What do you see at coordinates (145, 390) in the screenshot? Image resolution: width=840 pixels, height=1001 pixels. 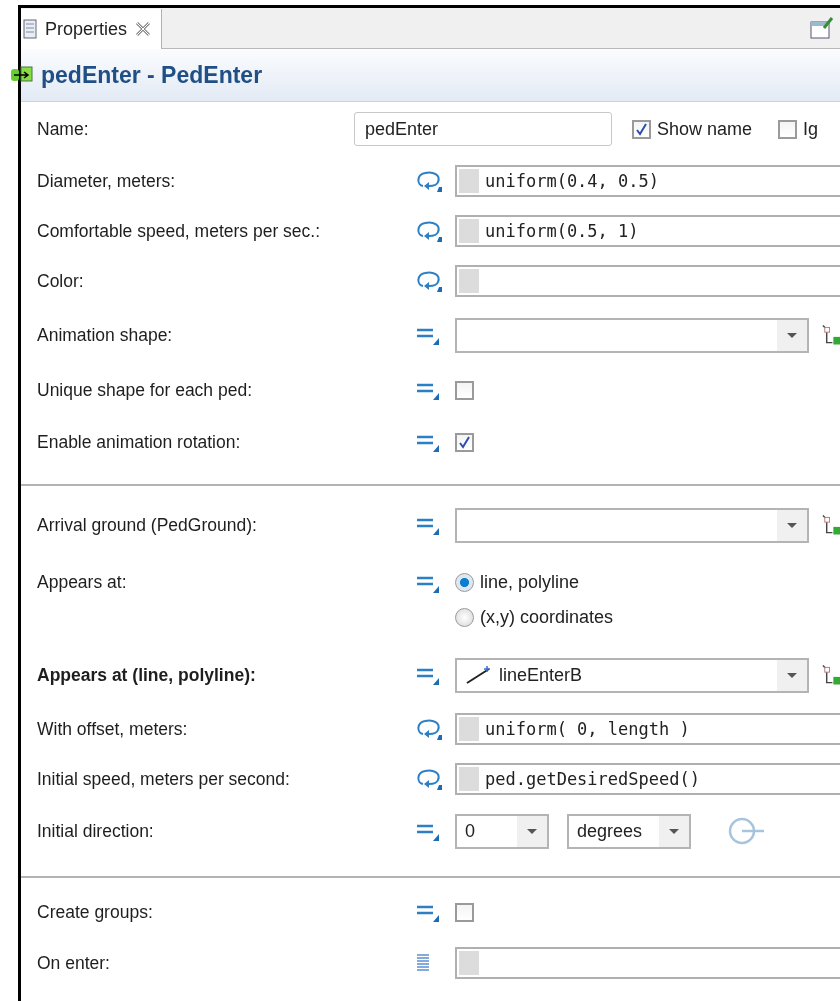 I see `field-label: Unique shape for each ped:` at bounding box center [145, 390].